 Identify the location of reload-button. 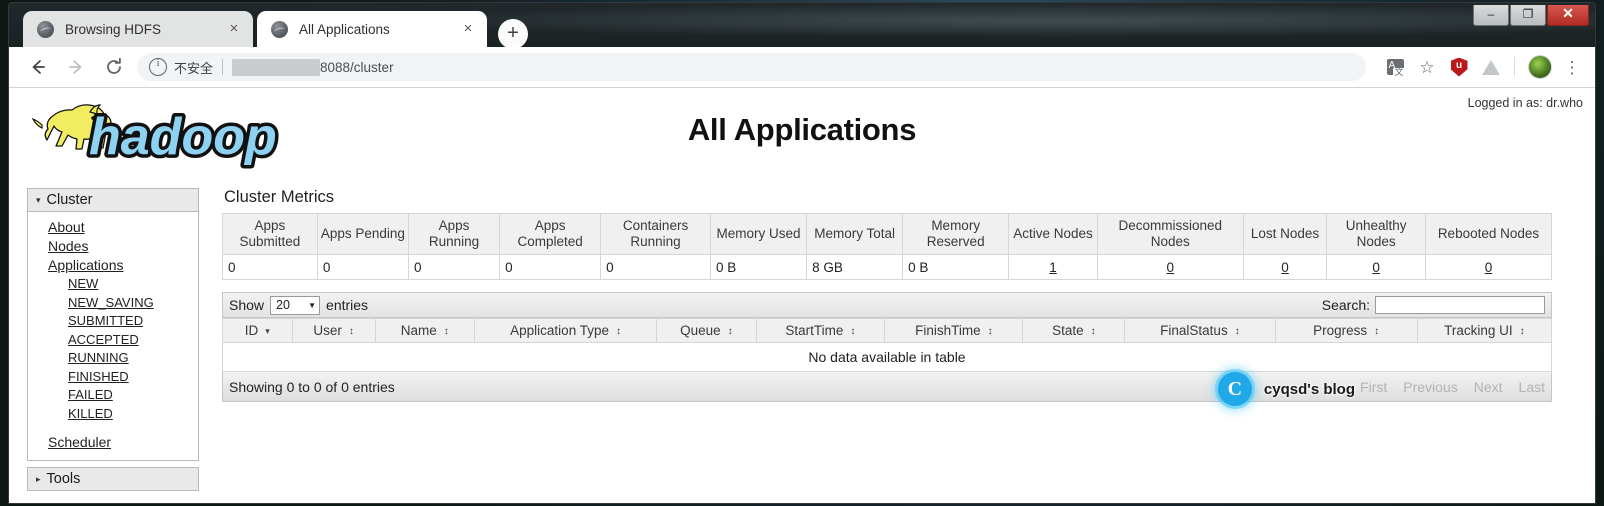
(114, 67).